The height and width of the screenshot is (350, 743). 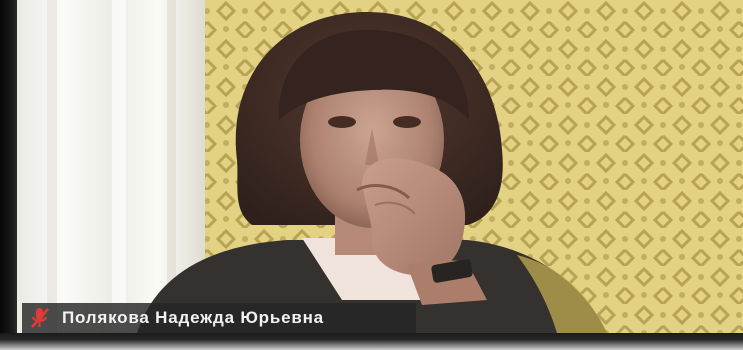 What do you see at coordinates (8, 175) in the screenshot?
I see `screen-left-edge` at bounding box center [8, 175].